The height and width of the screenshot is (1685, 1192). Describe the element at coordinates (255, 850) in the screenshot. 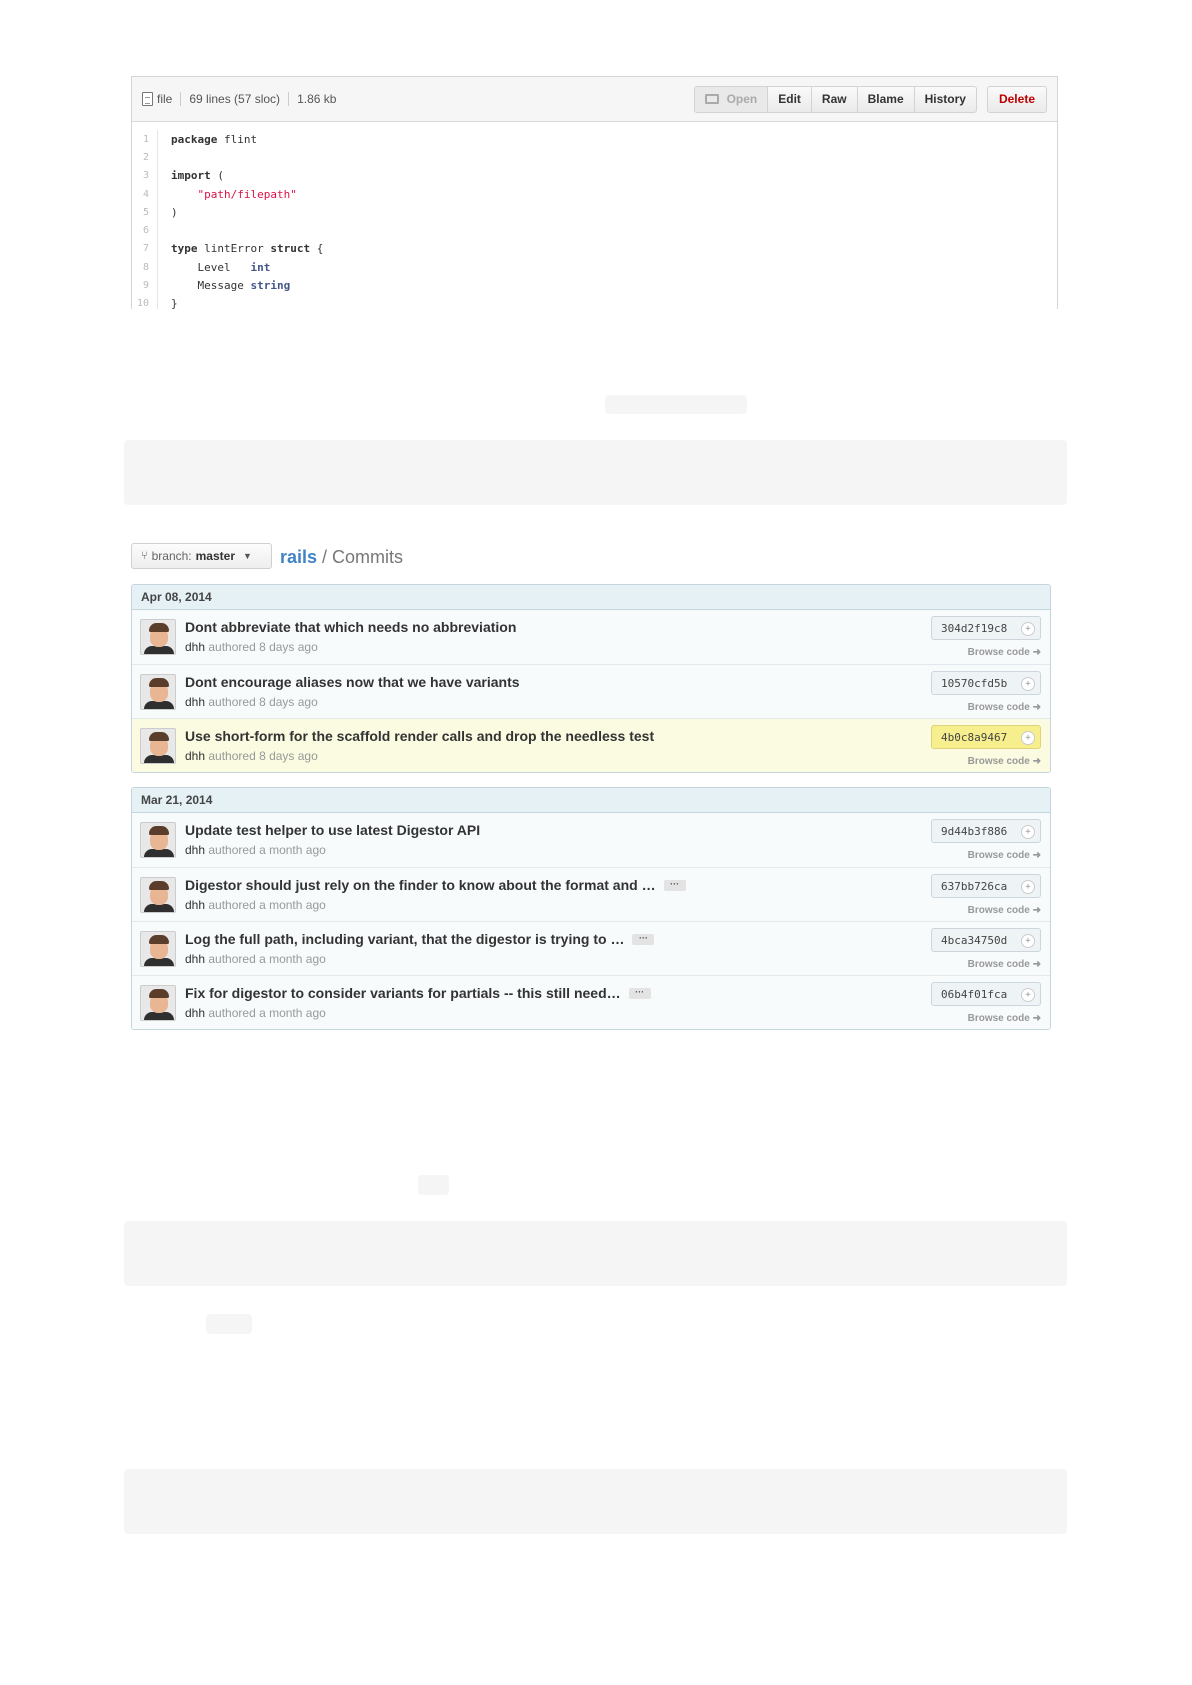

I see `commit-meta: dhh authored a month ago` at that location.